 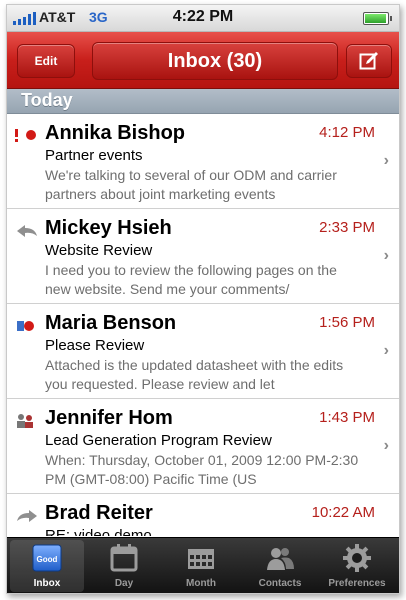 I want to click on forward-icon, so click(x=27, y=516).